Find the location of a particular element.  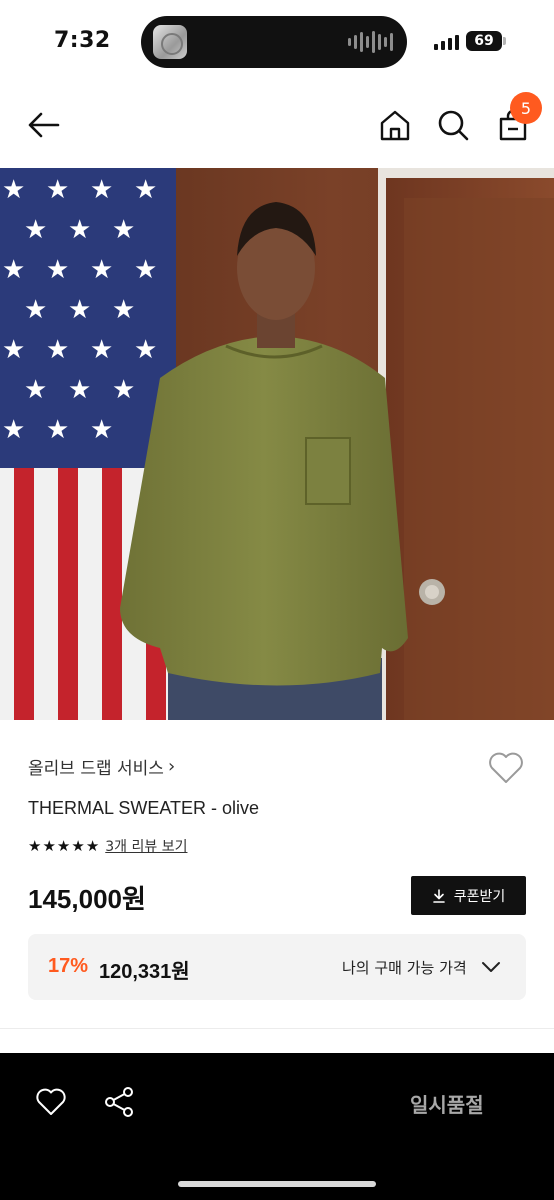

home-indicator is located at coordinates (277, 1184).